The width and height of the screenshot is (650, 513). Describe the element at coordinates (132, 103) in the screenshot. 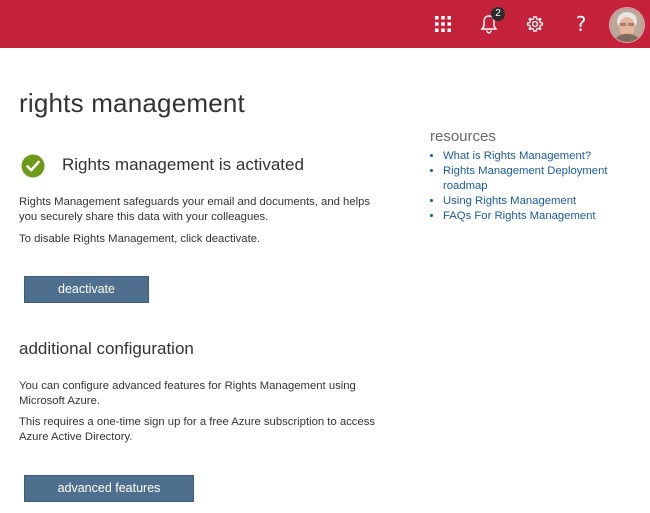

I see `page-title: rights management` at that location.